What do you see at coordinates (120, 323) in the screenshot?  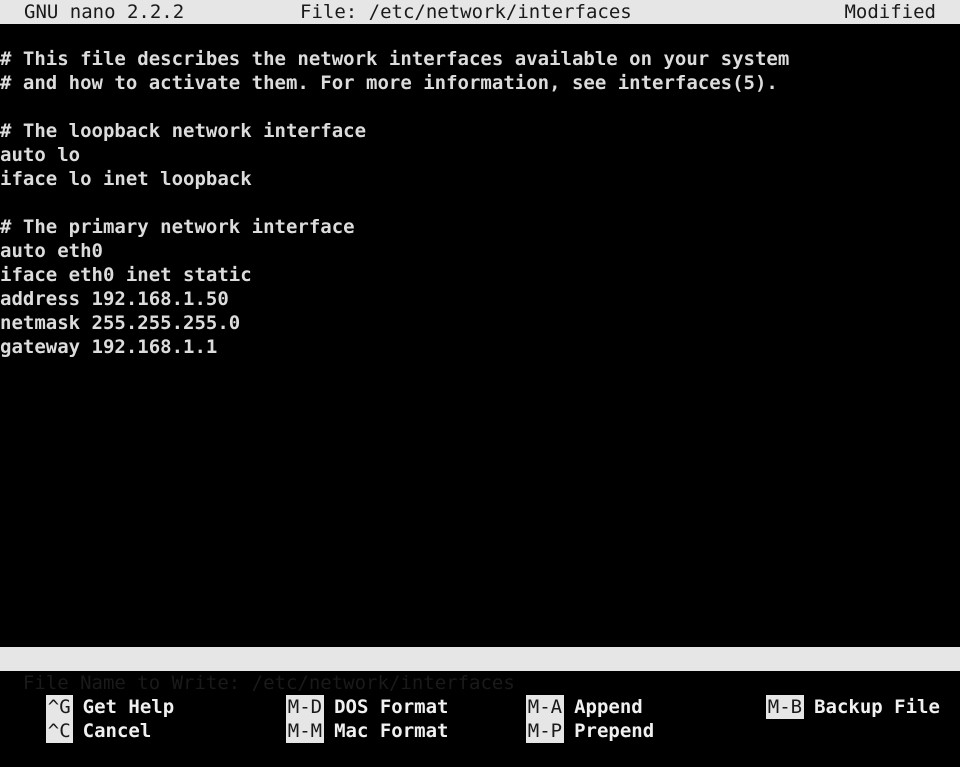 I see `editor-line: netmask 255.255.255.0` at bounding box center [120, 323].